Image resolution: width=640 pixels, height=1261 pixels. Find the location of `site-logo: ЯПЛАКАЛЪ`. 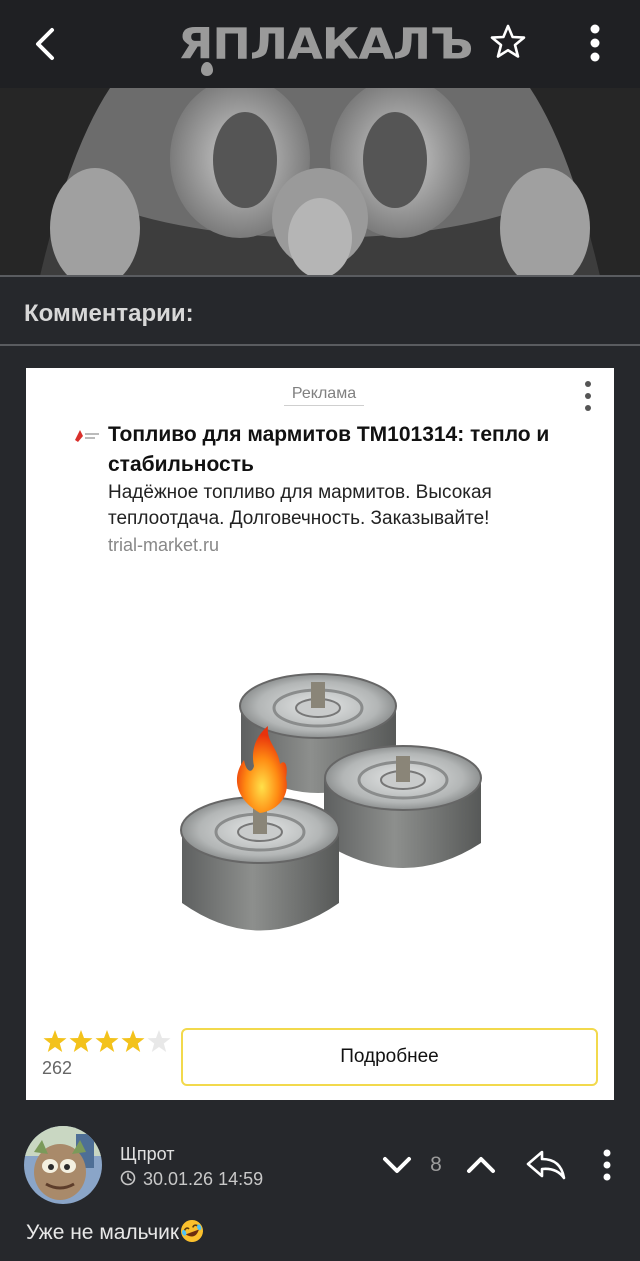

site-logo: ЯПЛАКАЛЪ is located at coordinates (325, 44).